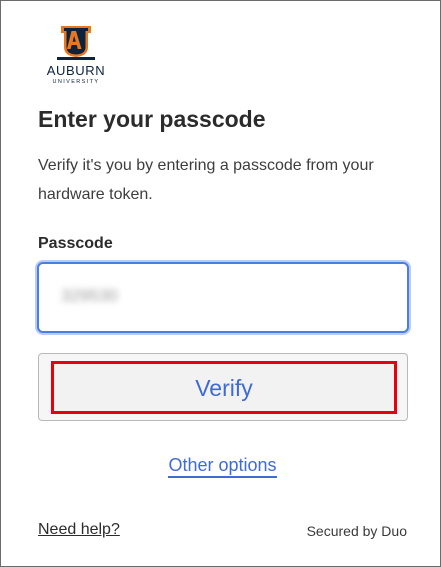 The image size is (441, 567). I want to click on auburn-au-monogram-icon, so click(76, 43).